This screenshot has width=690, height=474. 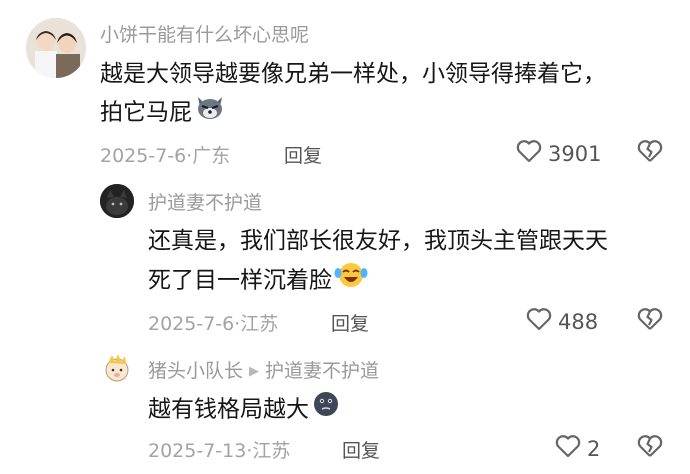 I want to click on dark-face-emoji, so click(x=326, y=410).